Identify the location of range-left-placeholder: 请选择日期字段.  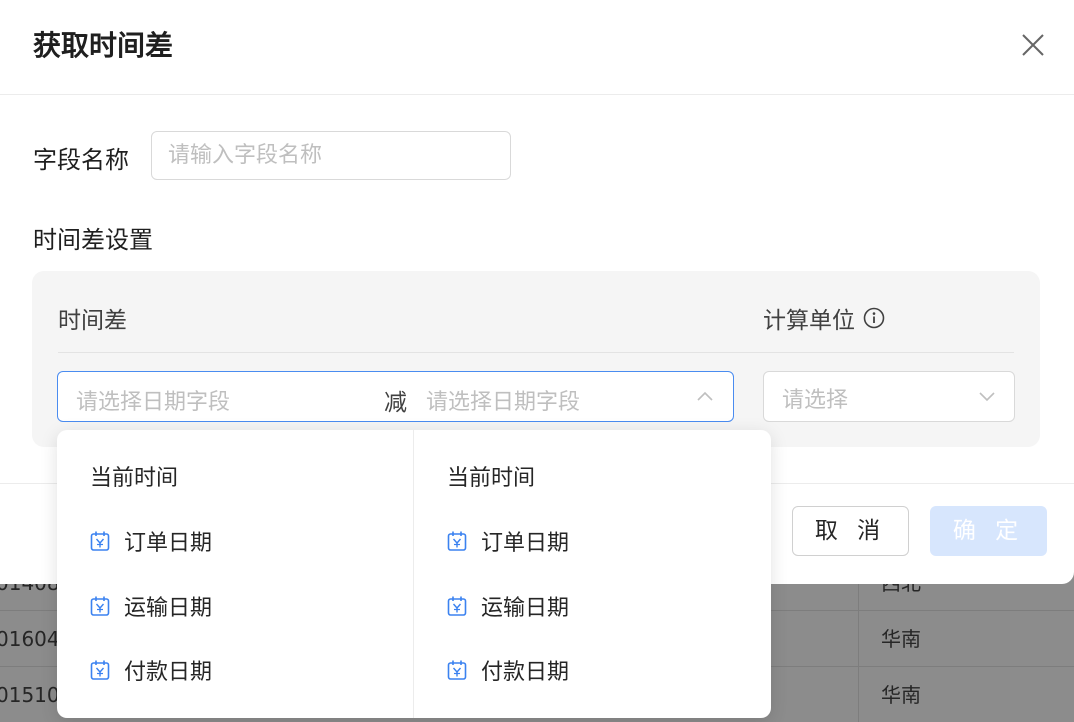
(153, 400).